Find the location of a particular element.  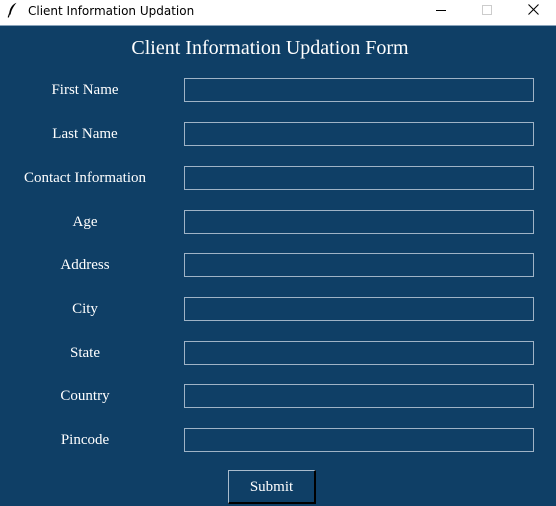

close-button is located at coordinates (533, 11).